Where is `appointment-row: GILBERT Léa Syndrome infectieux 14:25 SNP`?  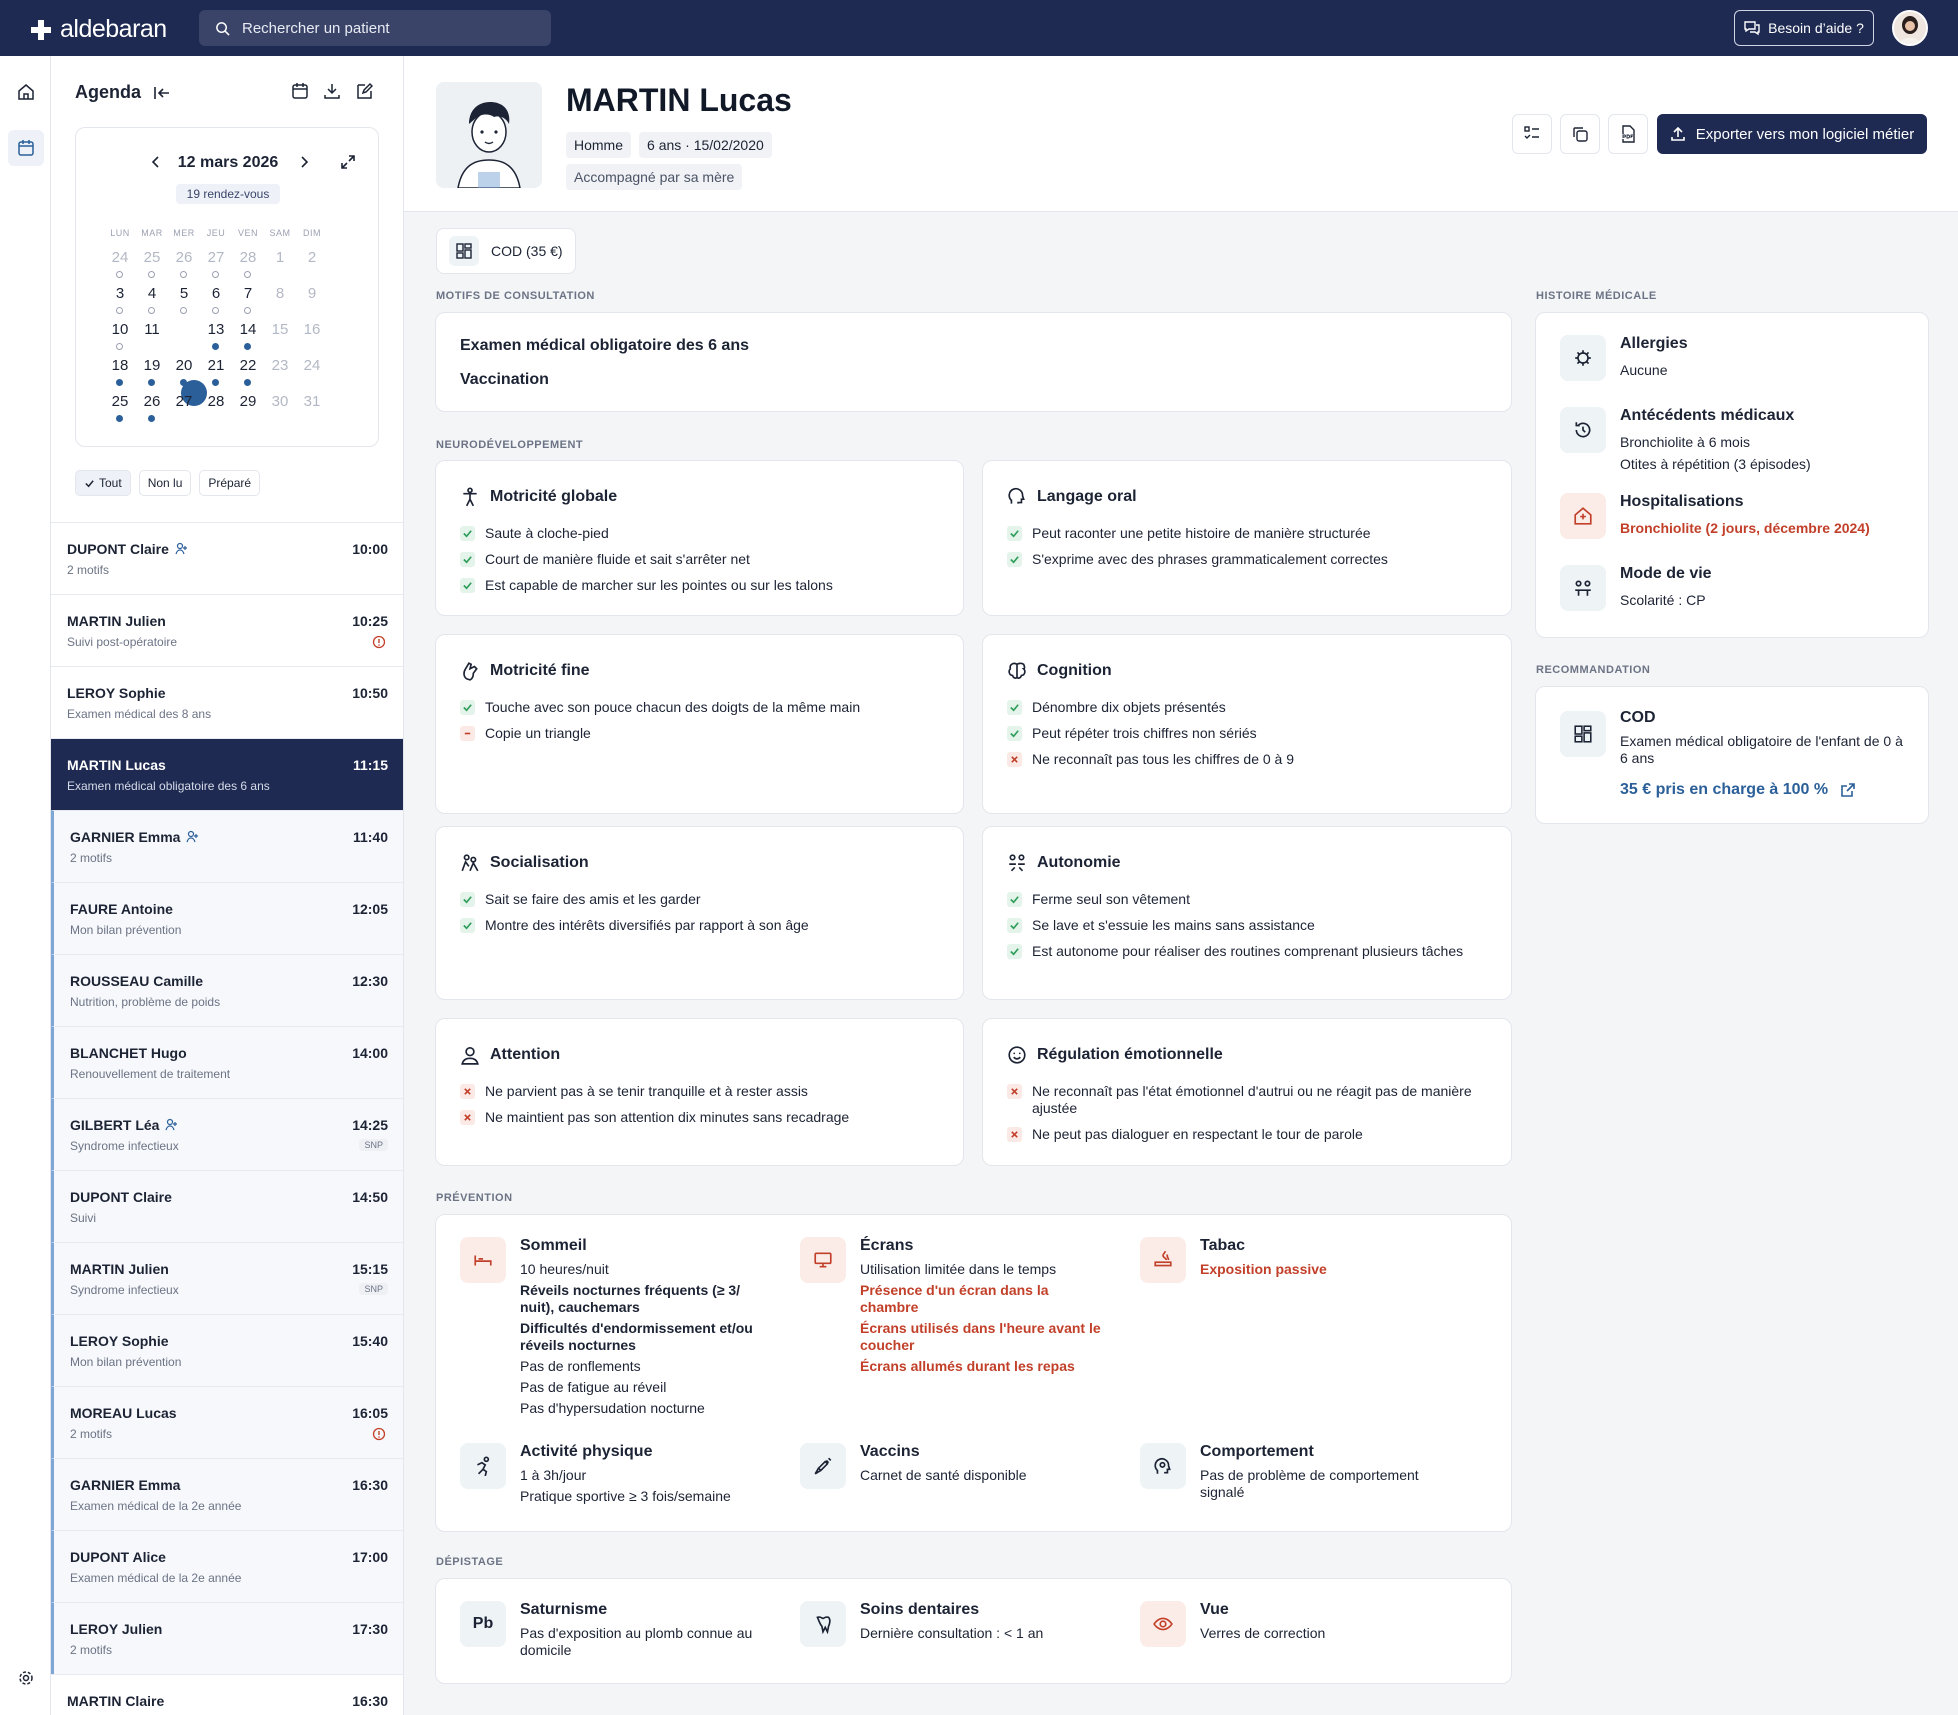 appointment-row: GILBERT Léa Syndrome infectieux 14:25 SNP is located at coordinates (227, 1134).